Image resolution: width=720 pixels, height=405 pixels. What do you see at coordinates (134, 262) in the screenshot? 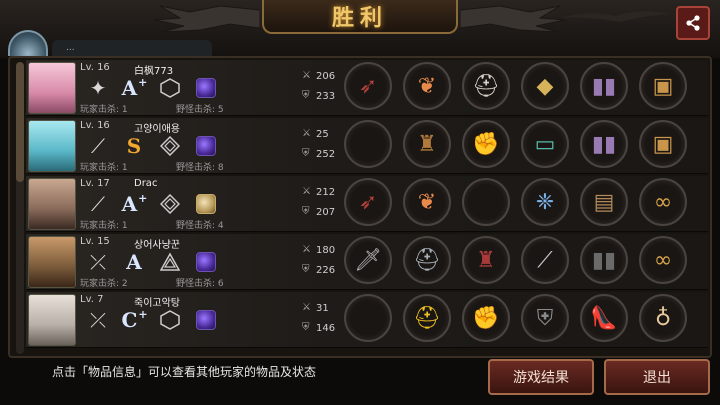
I see `grade-icon: A` at bounding box center [134, 262].